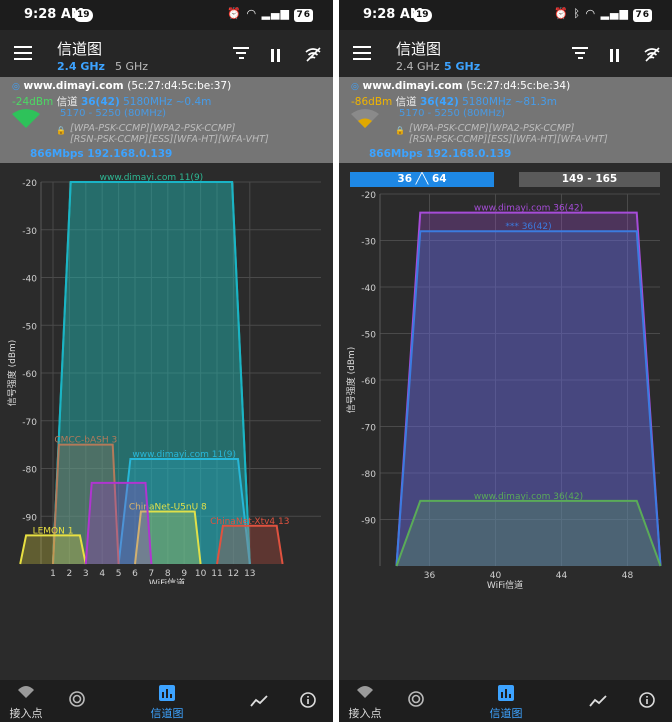 The image size is (672, 722). I want to click on status-icons: ⏰ ᛒ ◠ ▂▄▆ 76, so click(603, 14).